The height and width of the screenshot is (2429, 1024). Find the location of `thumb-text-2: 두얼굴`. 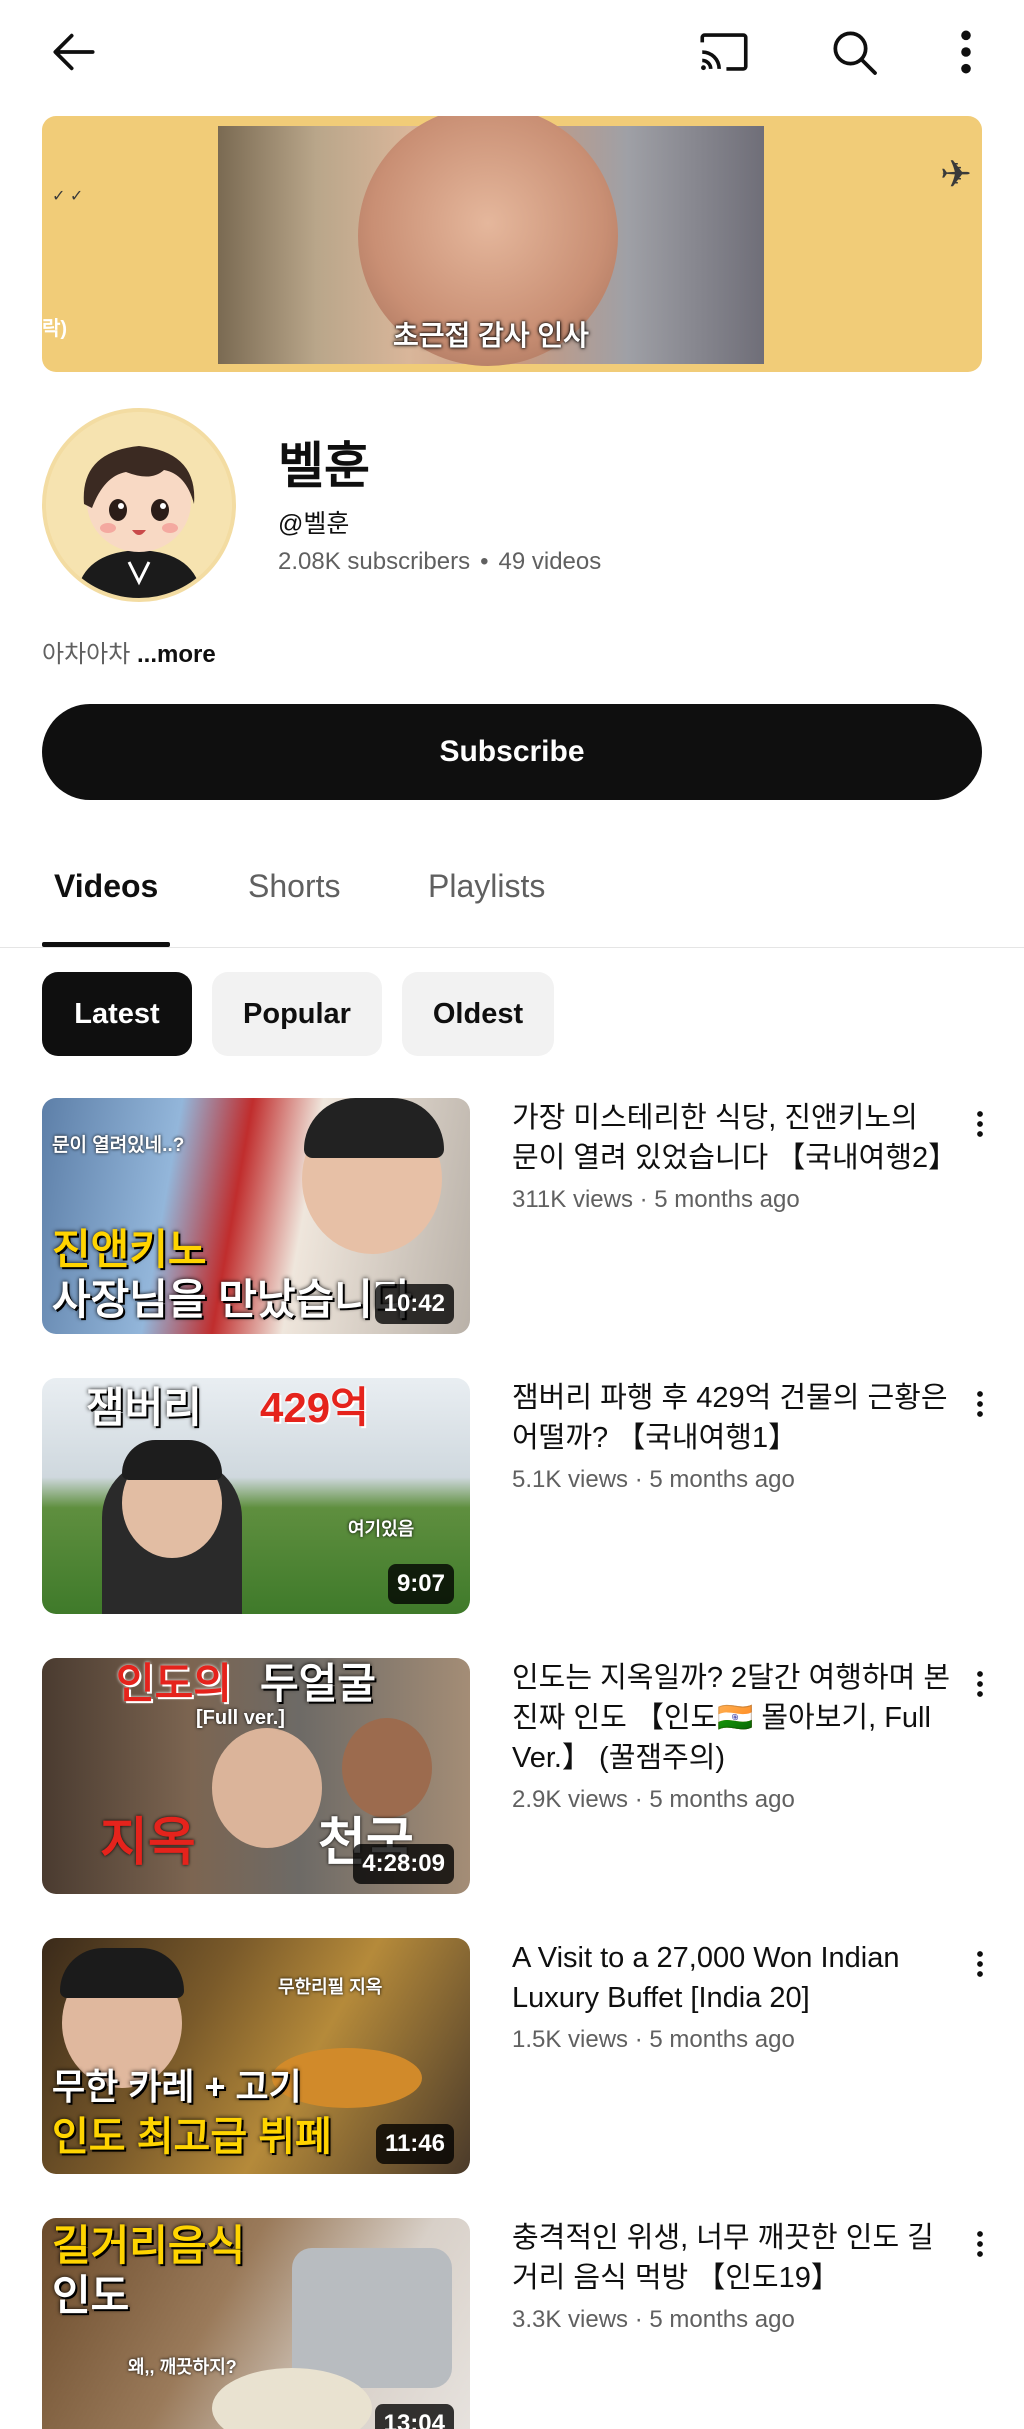

thumb-text-2: 두얼굴 is located at coordinates (318, 1683).